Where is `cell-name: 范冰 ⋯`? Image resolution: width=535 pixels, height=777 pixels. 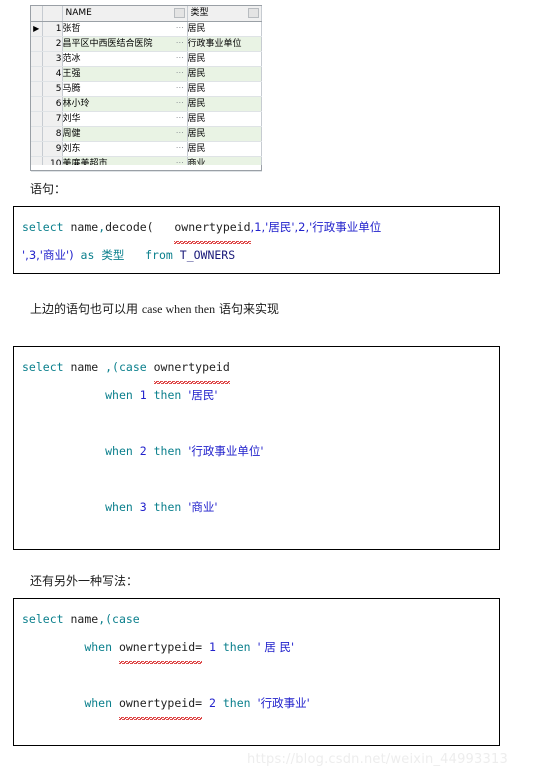
cell-name: 范冰 ⋯ is located at coordinates (125, 59).